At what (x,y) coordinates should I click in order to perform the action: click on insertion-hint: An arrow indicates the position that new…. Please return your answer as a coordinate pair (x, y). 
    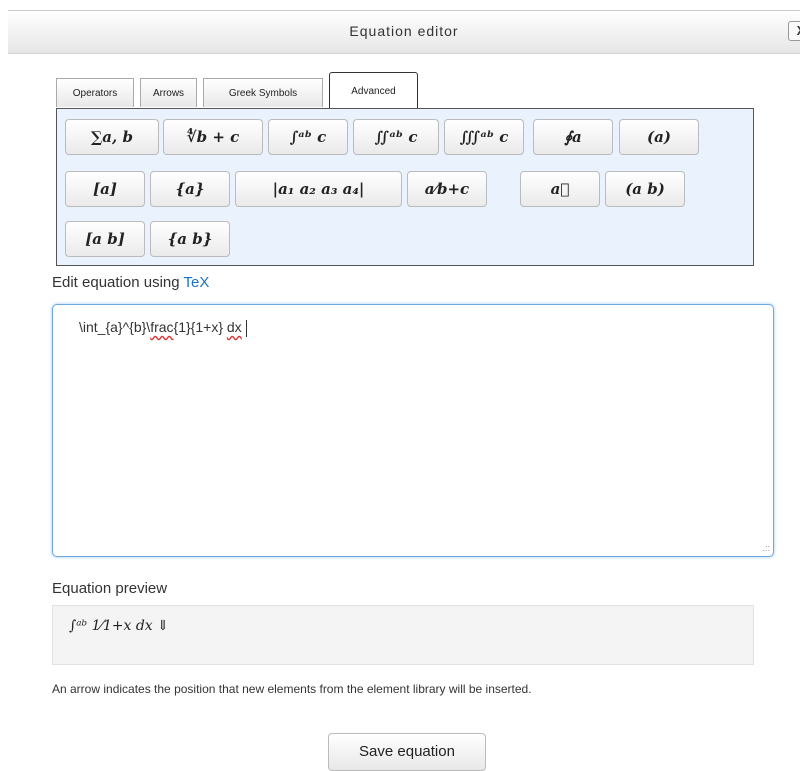
    Looking at the image, I should click on (292, 689).